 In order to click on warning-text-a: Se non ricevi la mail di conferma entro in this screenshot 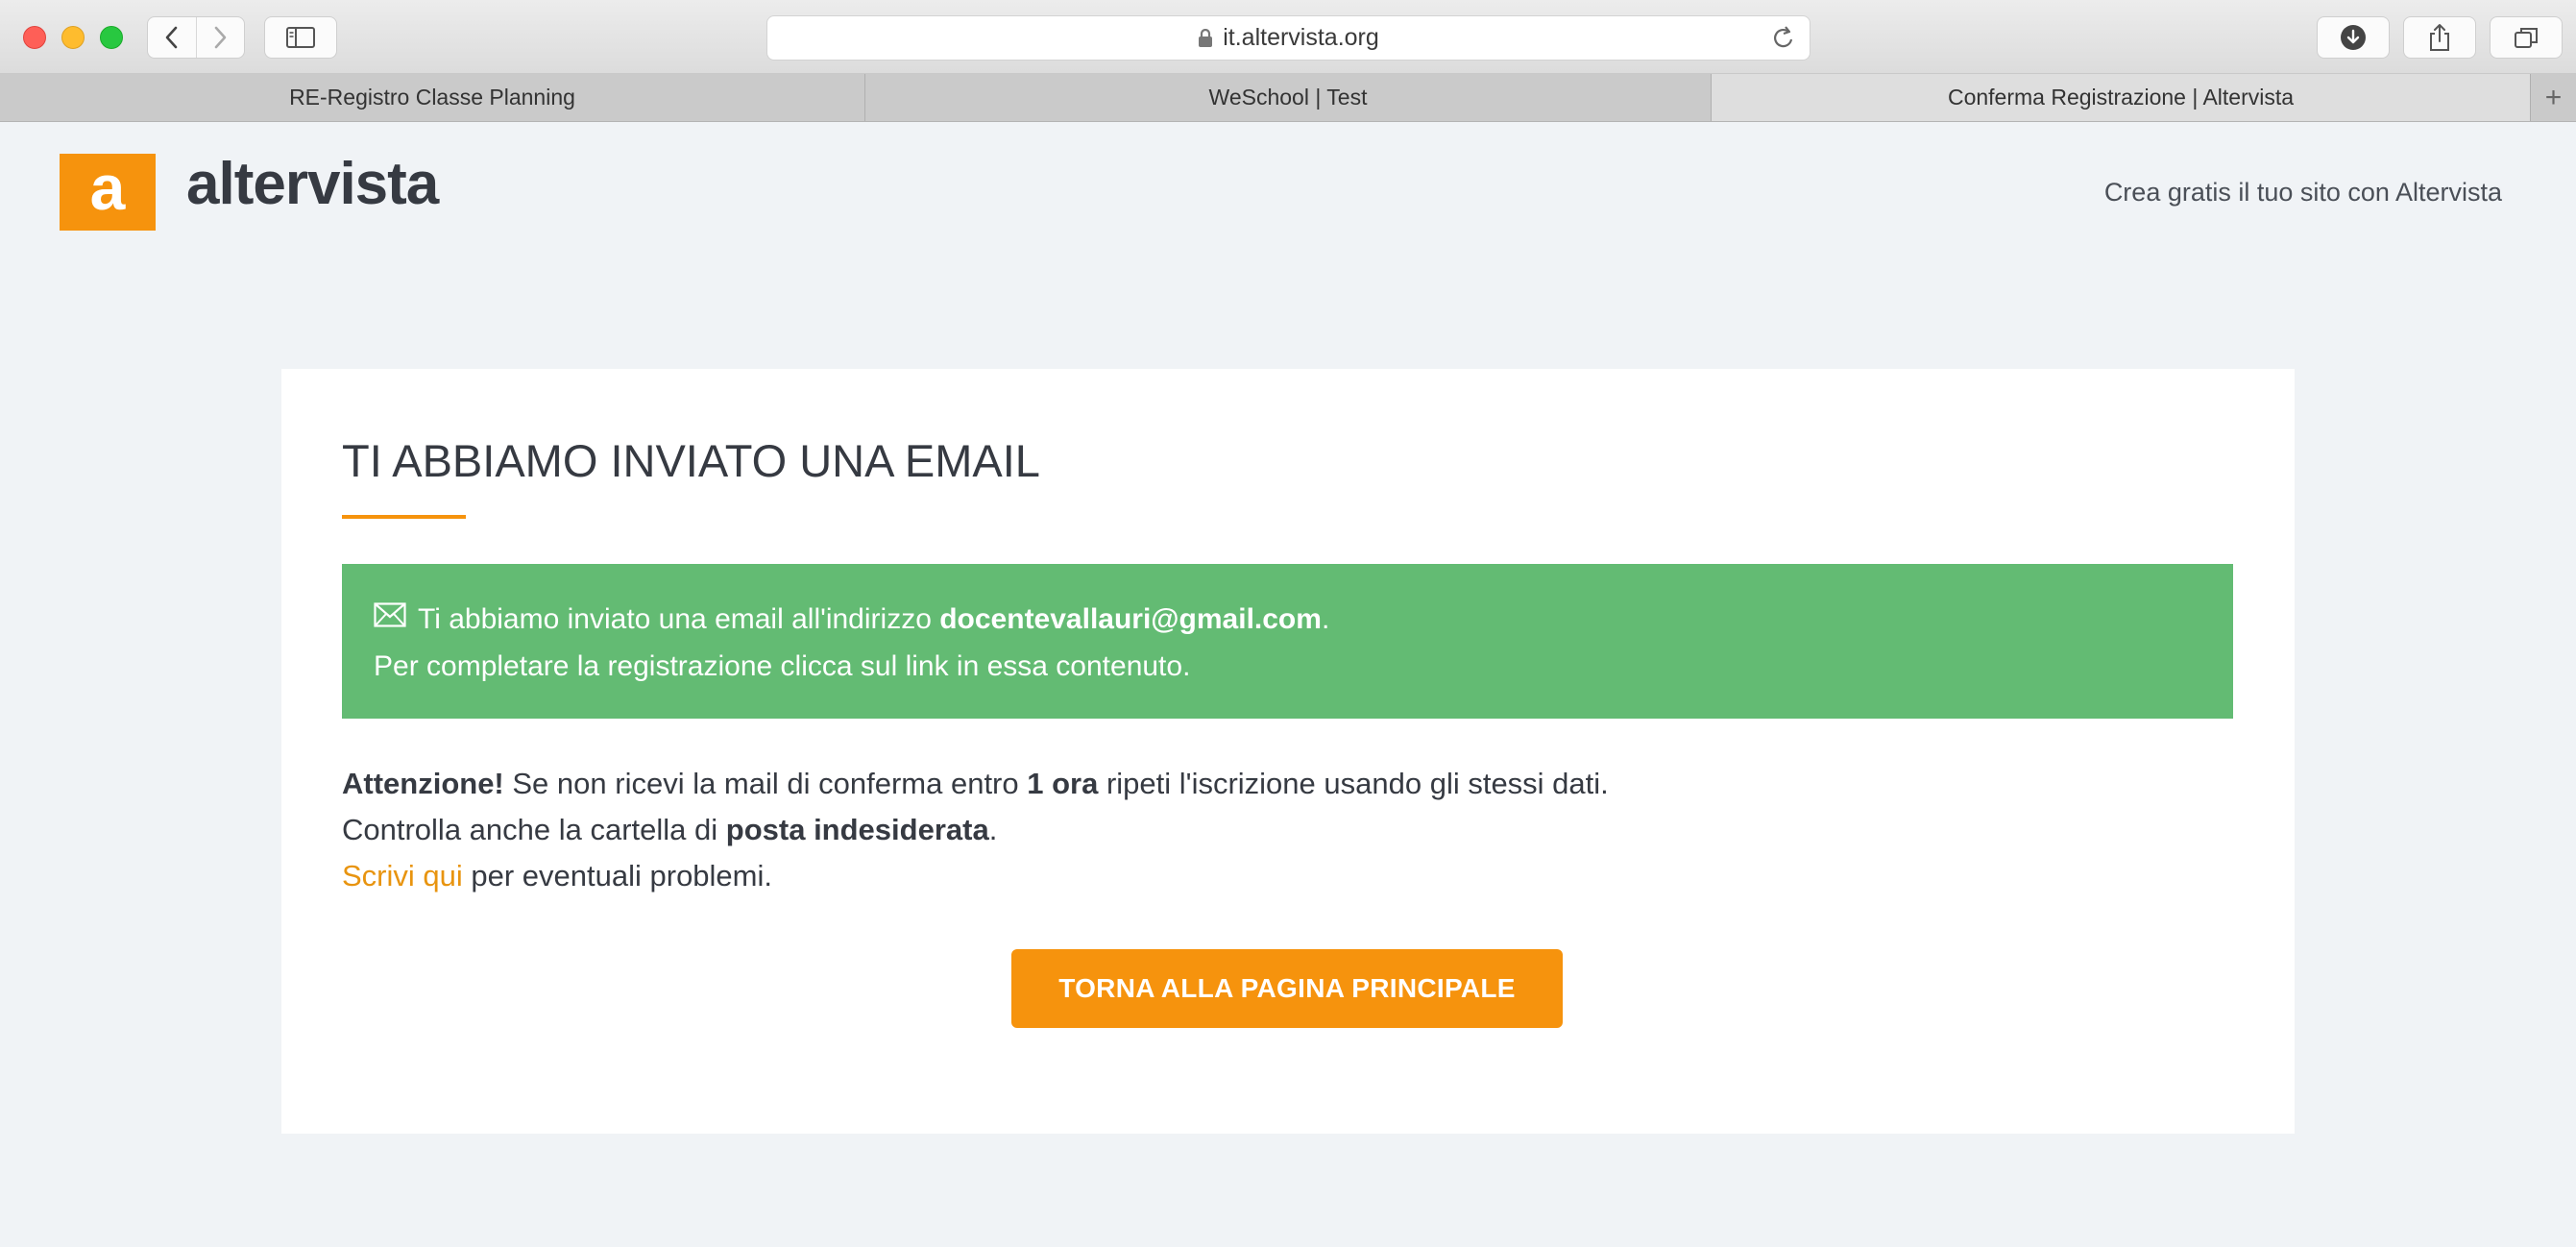, I will do `click(766, 783)`.